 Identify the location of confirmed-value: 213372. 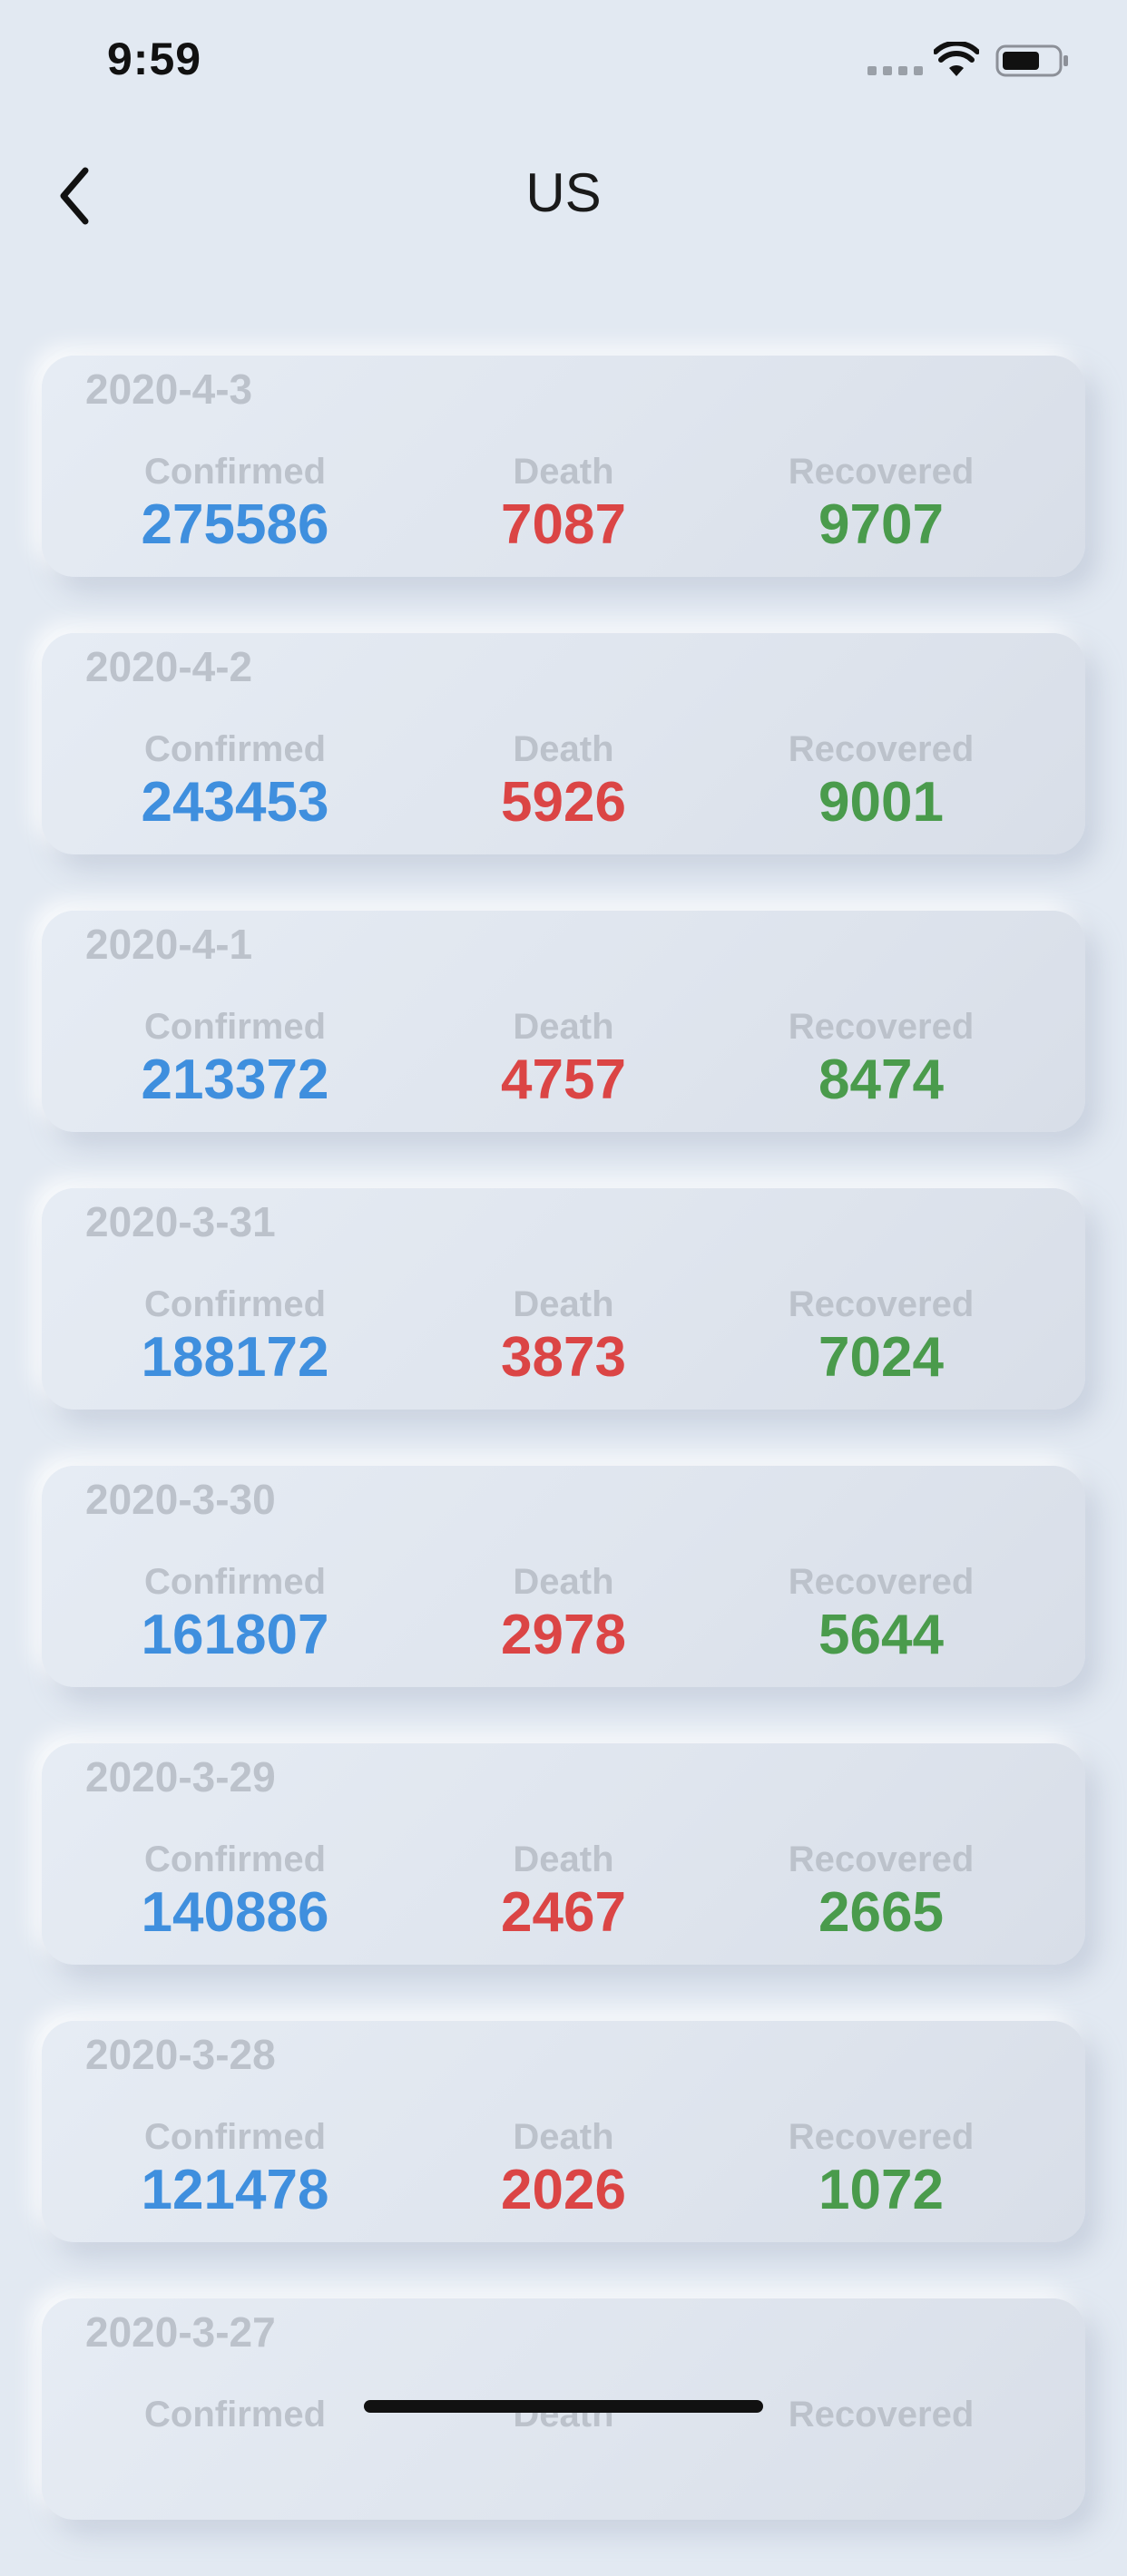
(235, 1080).